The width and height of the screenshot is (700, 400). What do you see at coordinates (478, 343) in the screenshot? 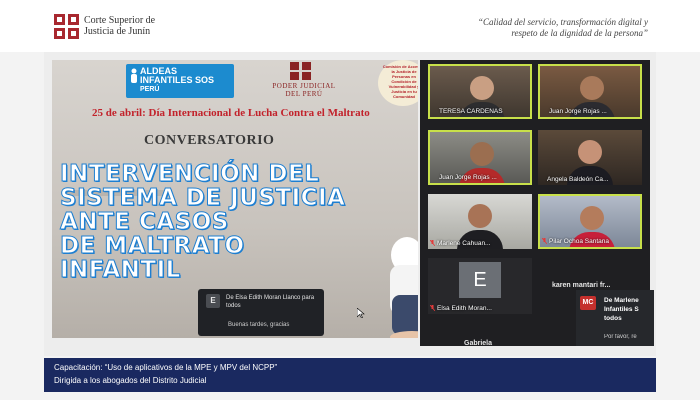
I see `participant-name-gabriela: Gabriela` at bounding box center [478, 343].